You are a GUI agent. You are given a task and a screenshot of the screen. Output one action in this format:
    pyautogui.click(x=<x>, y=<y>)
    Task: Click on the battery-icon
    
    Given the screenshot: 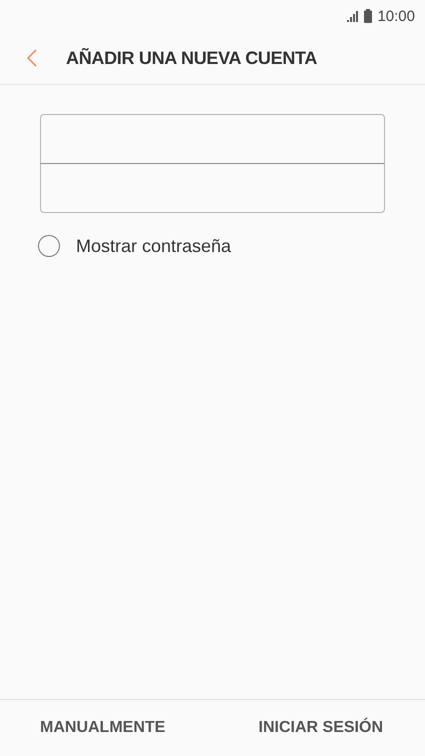 What is the action you would take?
    pyautogui.click(x=368, y=16)
    